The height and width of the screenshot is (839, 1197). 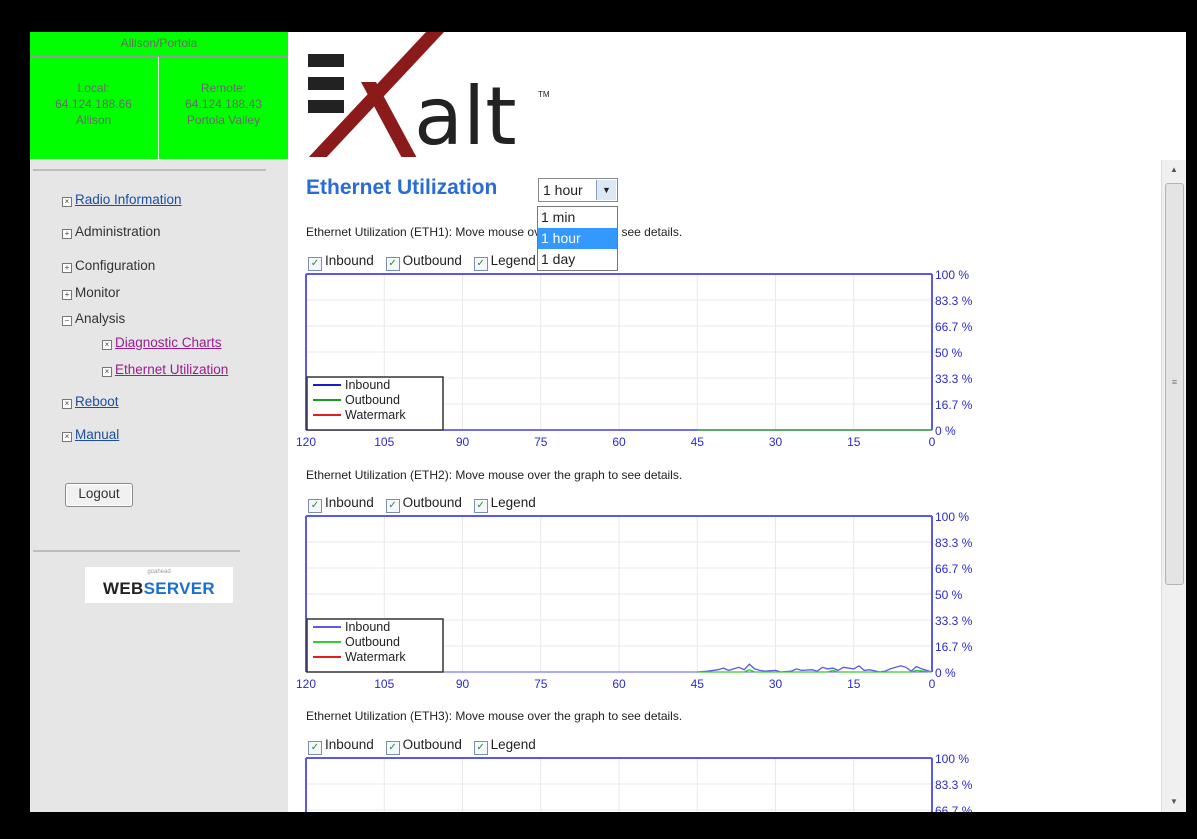 I want to click on eth1-legend-checkbox: ✓ Legend, so click(x=504, y=262).